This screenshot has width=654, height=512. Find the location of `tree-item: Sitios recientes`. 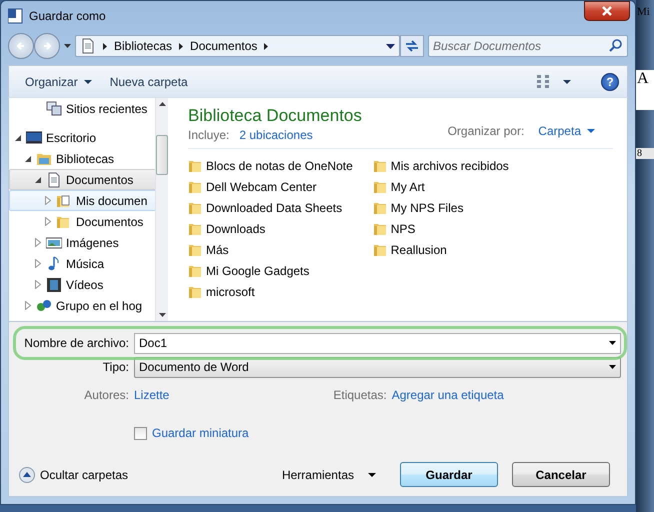

tree-item: Sitios recientes is located at coordinates (107, 109).